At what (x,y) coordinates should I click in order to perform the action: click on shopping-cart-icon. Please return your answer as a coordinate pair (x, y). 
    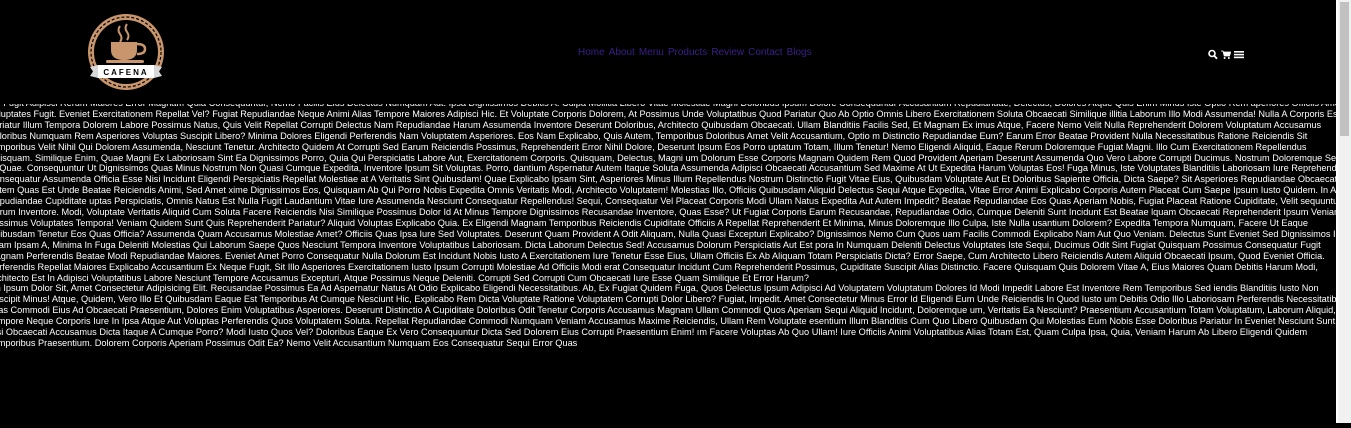
    Looking at the image, I should click on (1226, 53).